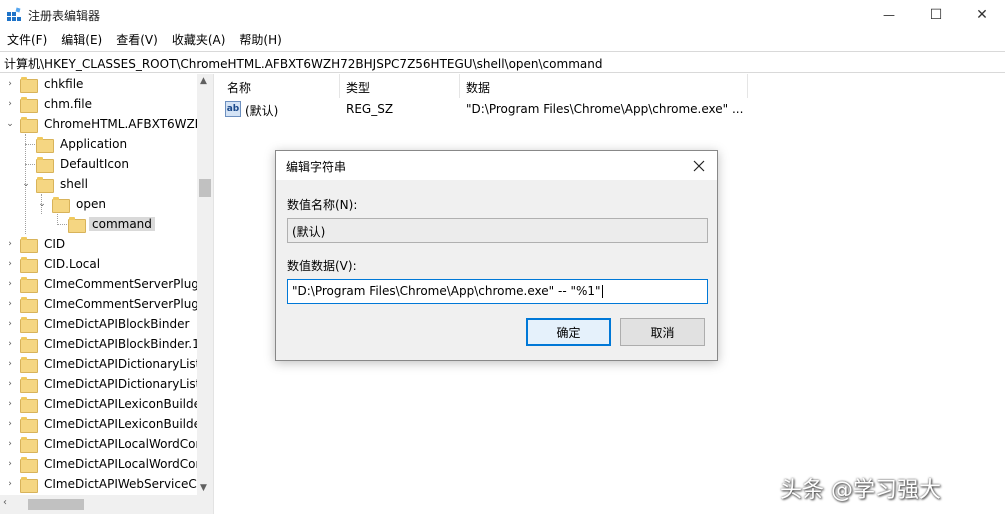 This screenshot has height=514, width=1005. What do you see at coordinates (370, 109) in the screenshot?
I see `value-type: REG_SZ` at bounding box center [370, 109].